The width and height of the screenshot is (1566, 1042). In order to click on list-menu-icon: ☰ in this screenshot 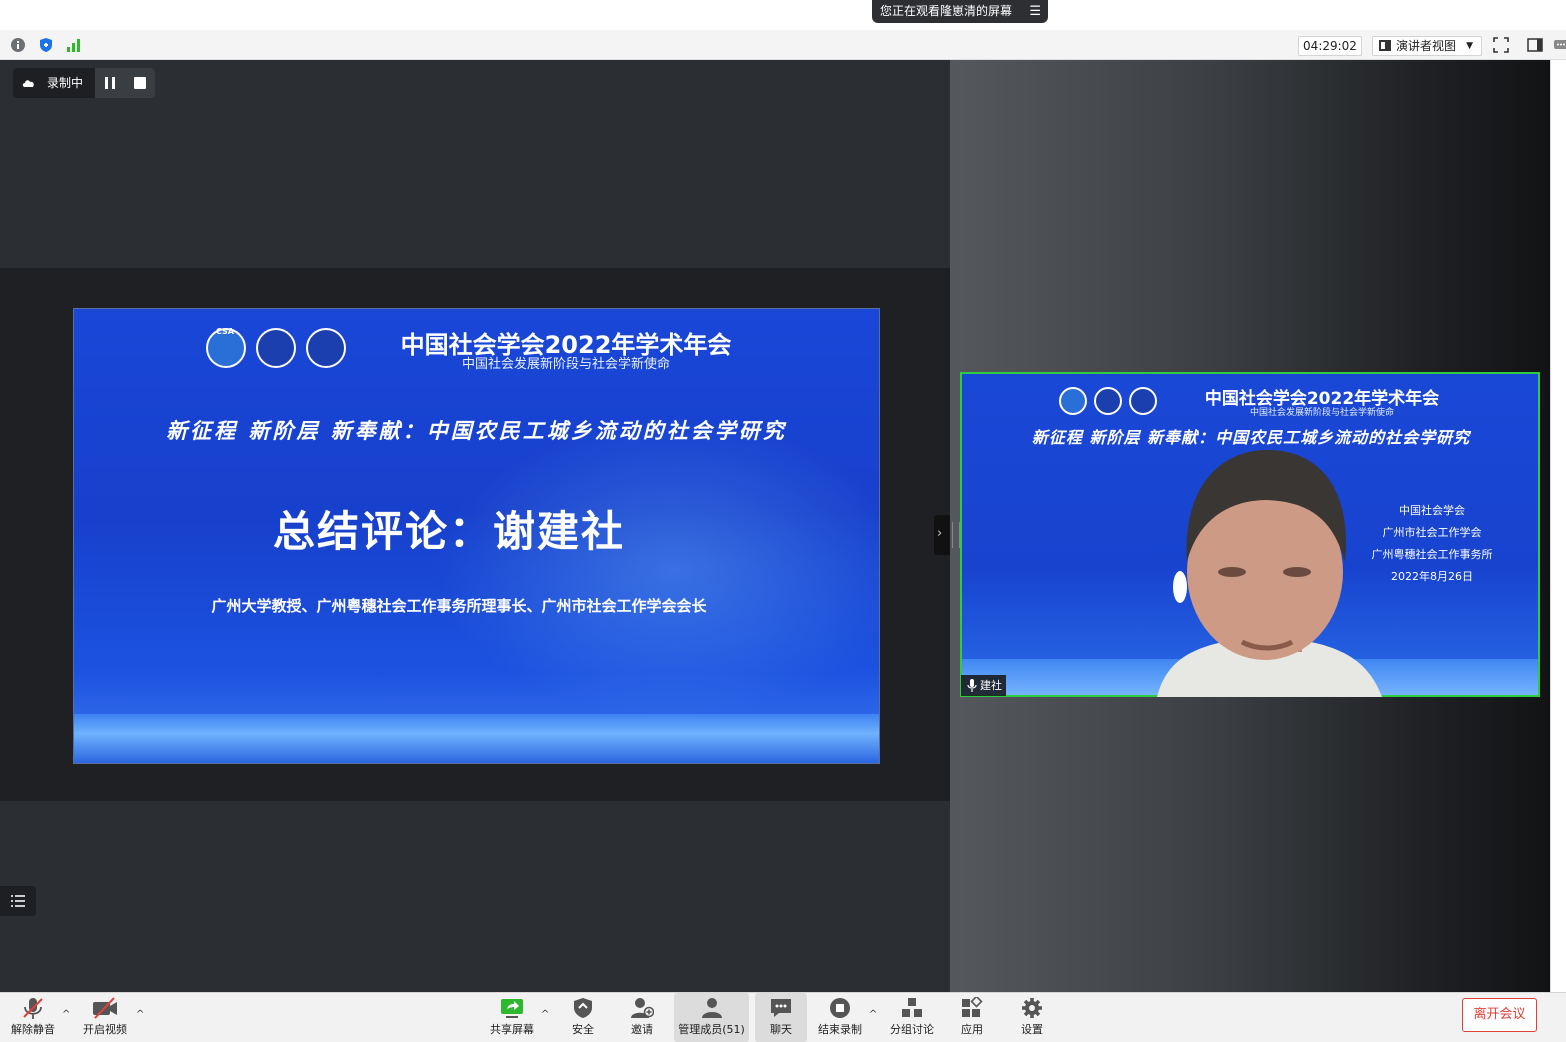, I will do `click(1035, 11)`.